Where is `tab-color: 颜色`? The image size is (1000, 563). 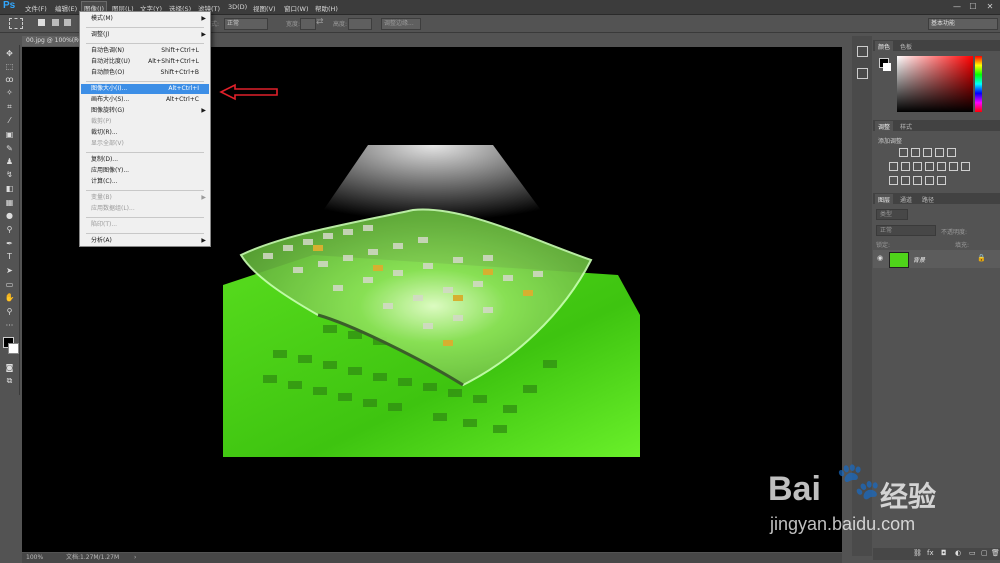
tab-color: 颜色 is located at coordinates (884, 46).